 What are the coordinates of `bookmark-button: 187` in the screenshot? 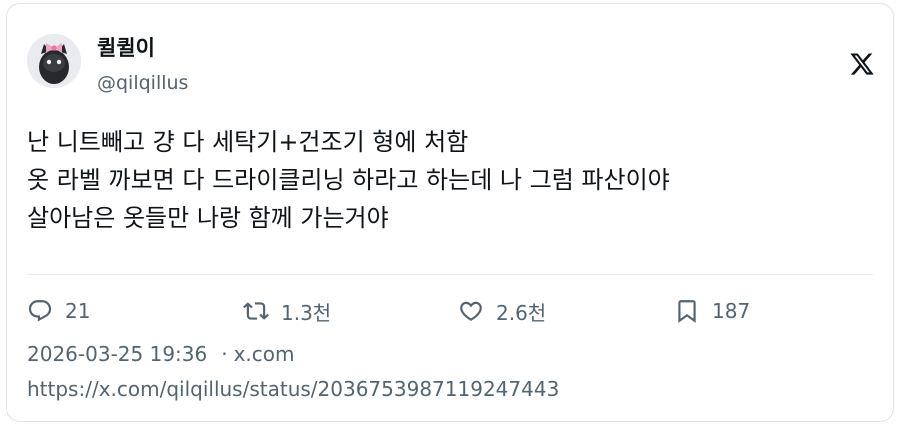 It's located at (712, 311).